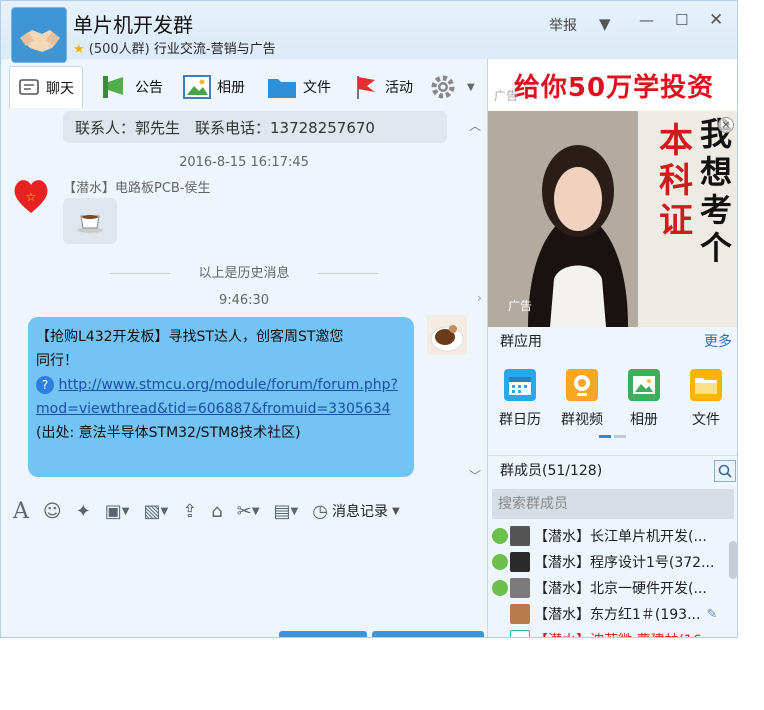 The width and height of the screenshot is (764, 710). I want to click on member-search-icon, so click(725, 471).